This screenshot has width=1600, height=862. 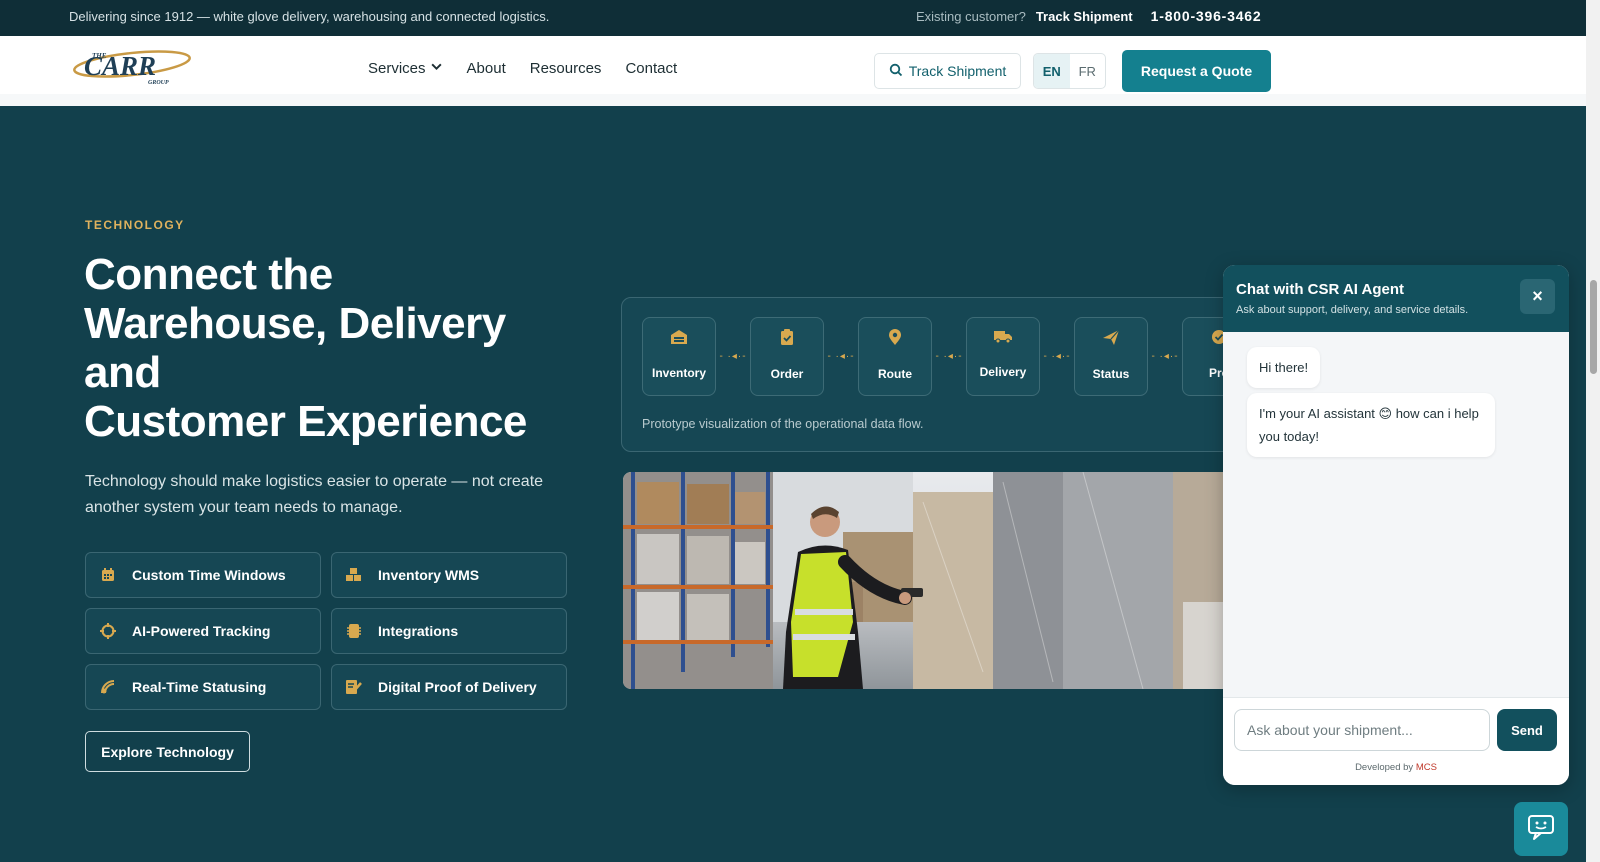 I want to click on nav-services-label: Services, so click(x=397, y=68).